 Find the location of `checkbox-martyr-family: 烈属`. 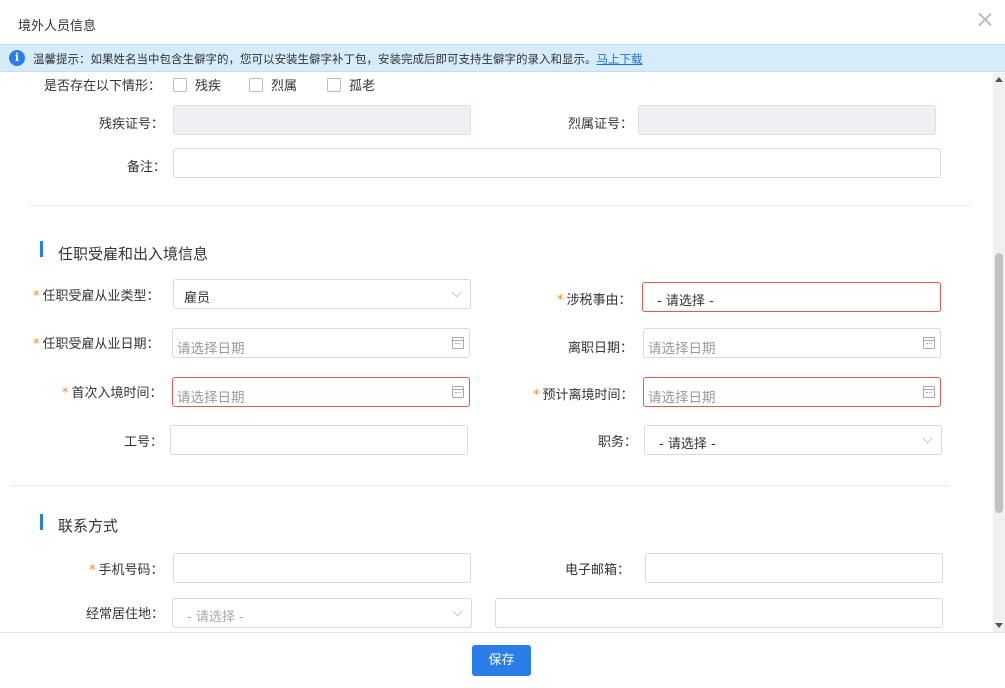

checkbox-martyr-family: 烈属 is located at coordinates (273, 84).